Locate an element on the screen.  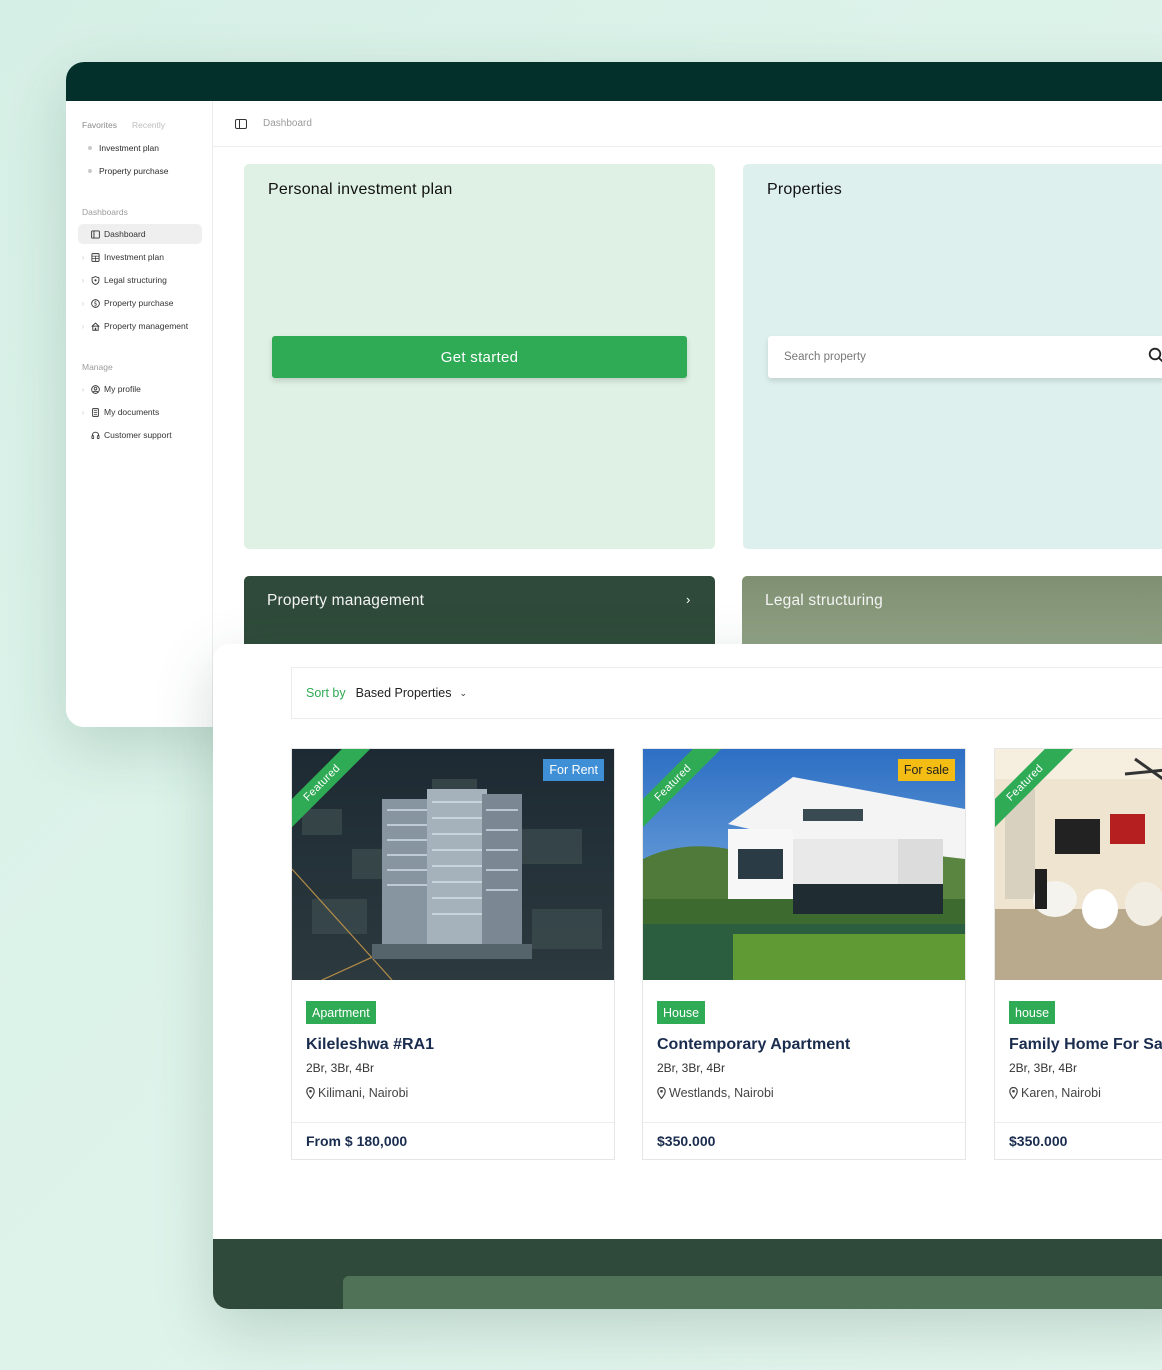
property-title: Kileleshwa #RA1 is located at coordinates (370, 1045).